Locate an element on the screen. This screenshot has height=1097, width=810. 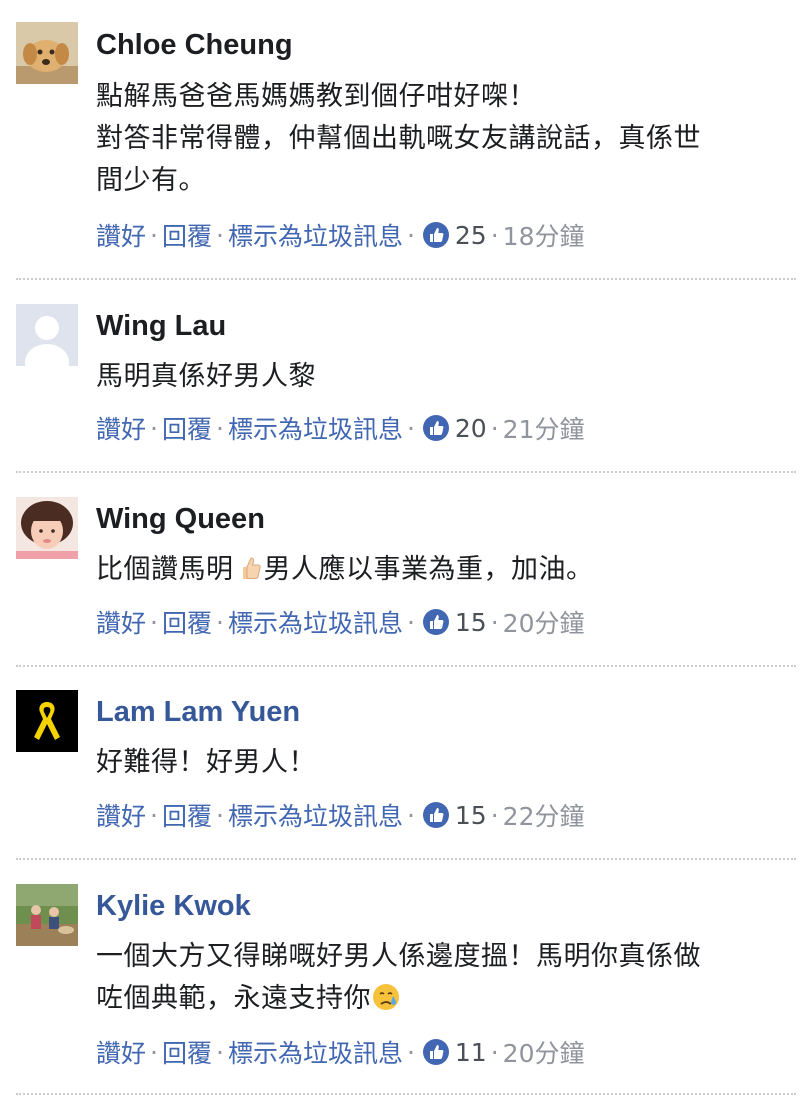
comment-actions: 讚好 · 回覆 · 標示為垃圾訊息 · 15 · 20分鐘 is located at coordinates (340, 622).